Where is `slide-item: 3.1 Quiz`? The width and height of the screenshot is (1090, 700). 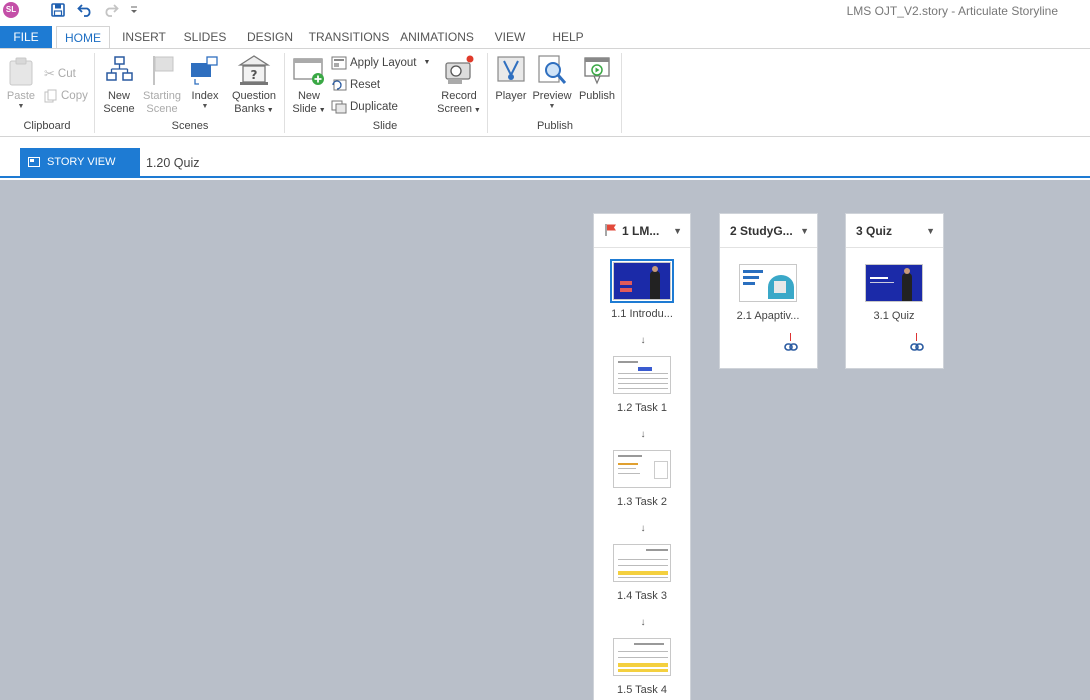
slide-item: 3.1 Quiz is located at coordinates (894, 293).